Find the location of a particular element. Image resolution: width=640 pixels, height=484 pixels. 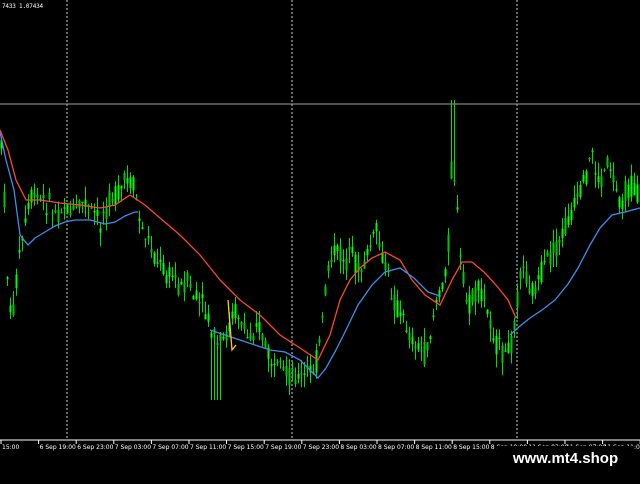

x-tick-label: 7 Sep 15:00 is located at coordinates (246, 447).